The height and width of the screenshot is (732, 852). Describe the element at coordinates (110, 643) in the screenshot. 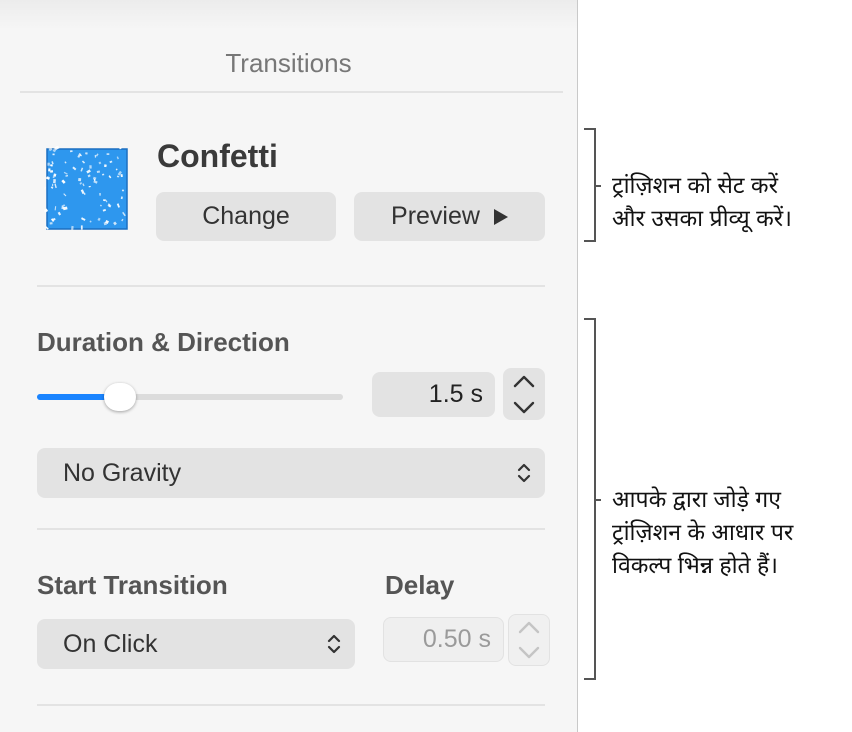

I see `start-transition-value: On Click` at that location.